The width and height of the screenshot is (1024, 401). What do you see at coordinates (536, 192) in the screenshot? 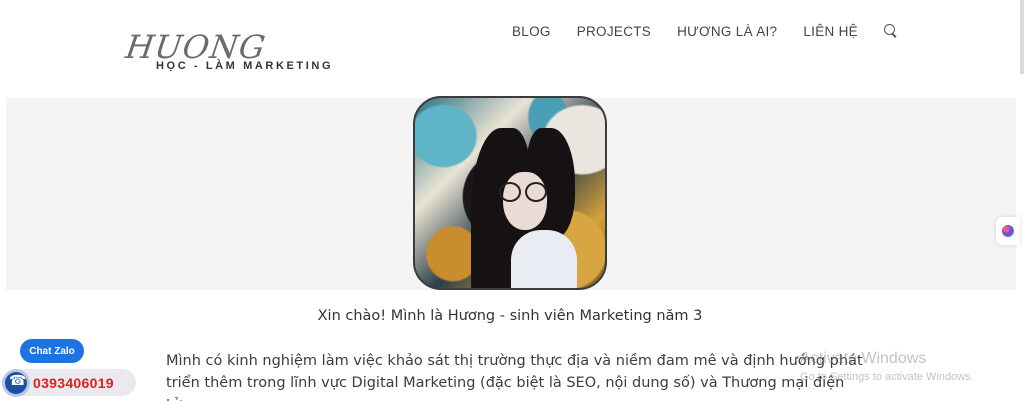
I see `photo-glasses-right` at bounding box center [536, 192].